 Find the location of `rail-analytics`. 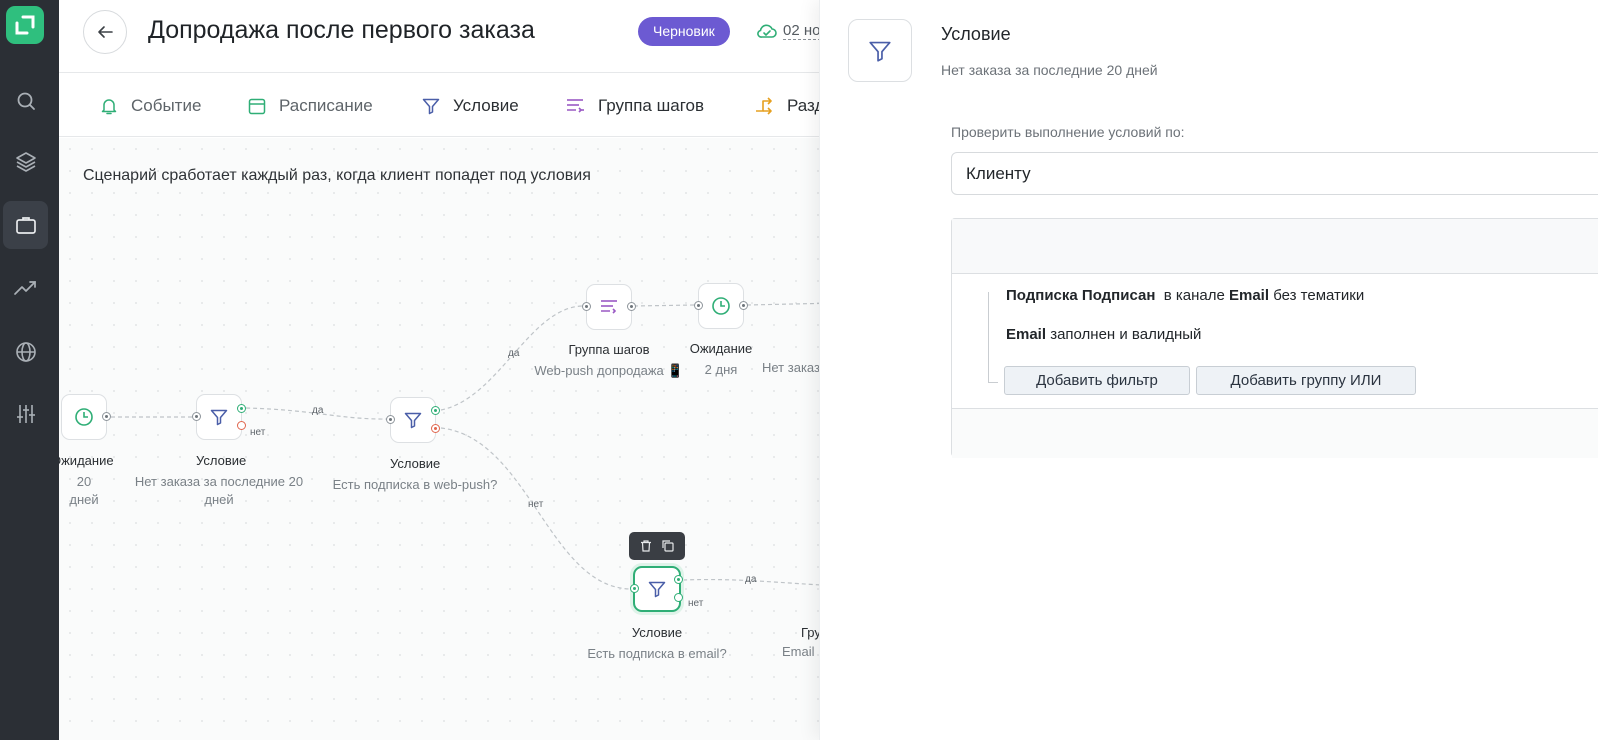

rail-analytics is located at coordinates (25, 288).